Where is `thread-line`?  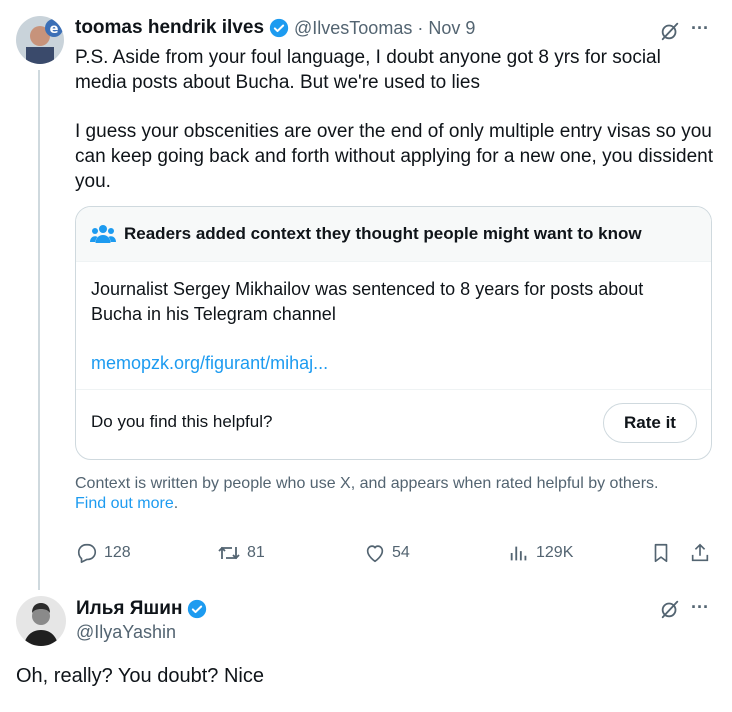
thread-line is located at coordinates (39, 330).